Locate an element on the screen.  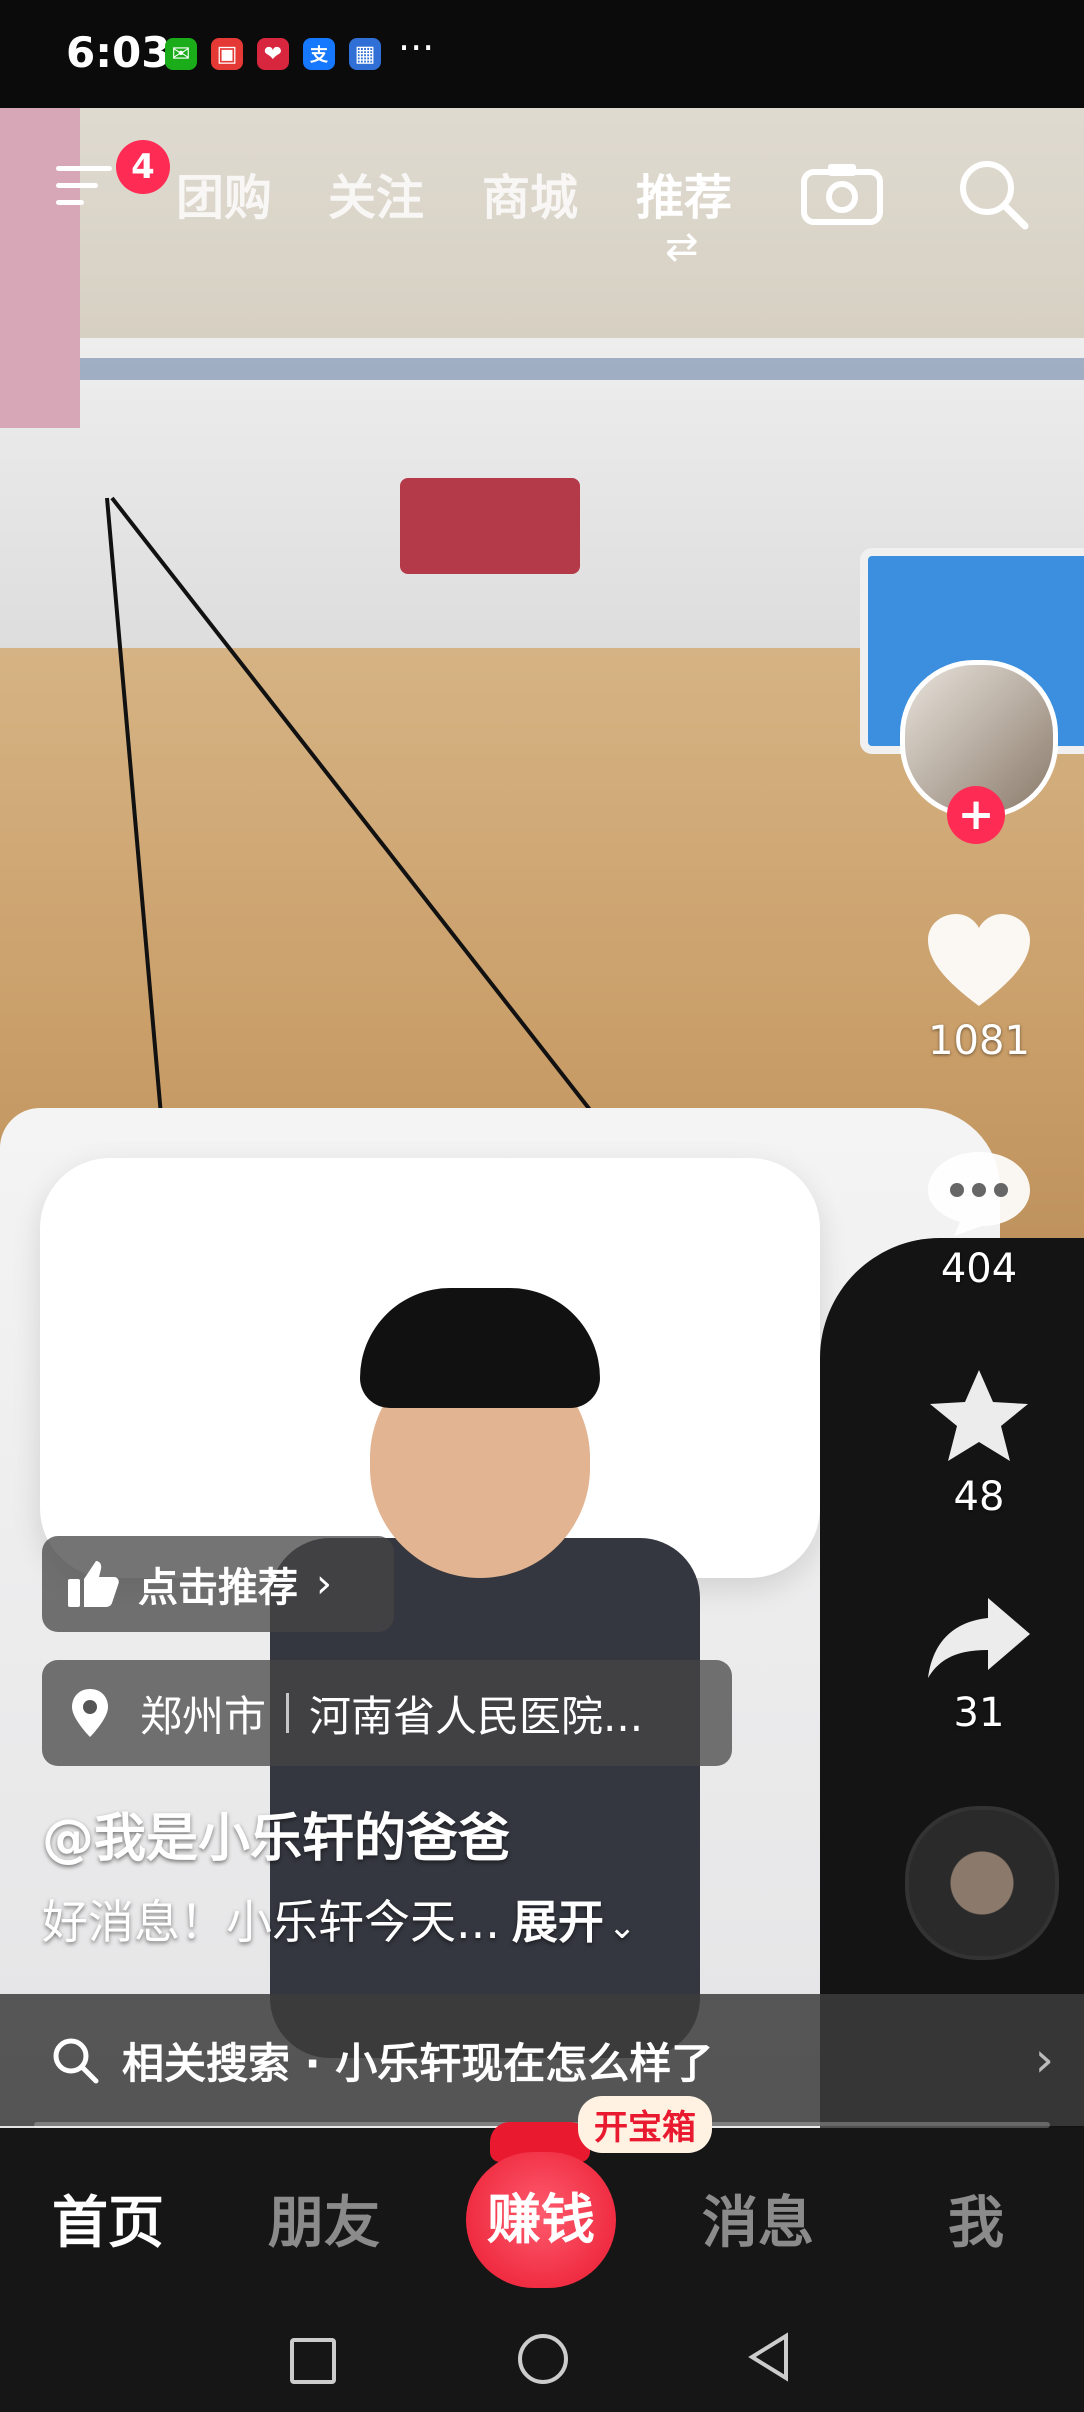
treasure-box-badge: 开宝箱 is located at coordinates (645, 2124).